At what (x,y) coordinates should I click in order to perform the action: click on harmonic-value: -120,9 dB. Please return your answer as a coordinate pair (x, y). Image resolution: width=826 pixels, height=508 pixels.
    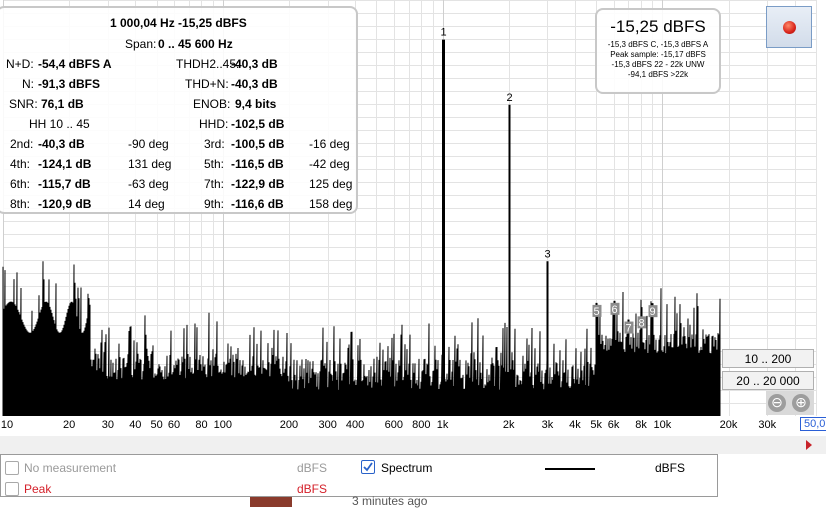
    Looking at the image, I should click on (65, 204).